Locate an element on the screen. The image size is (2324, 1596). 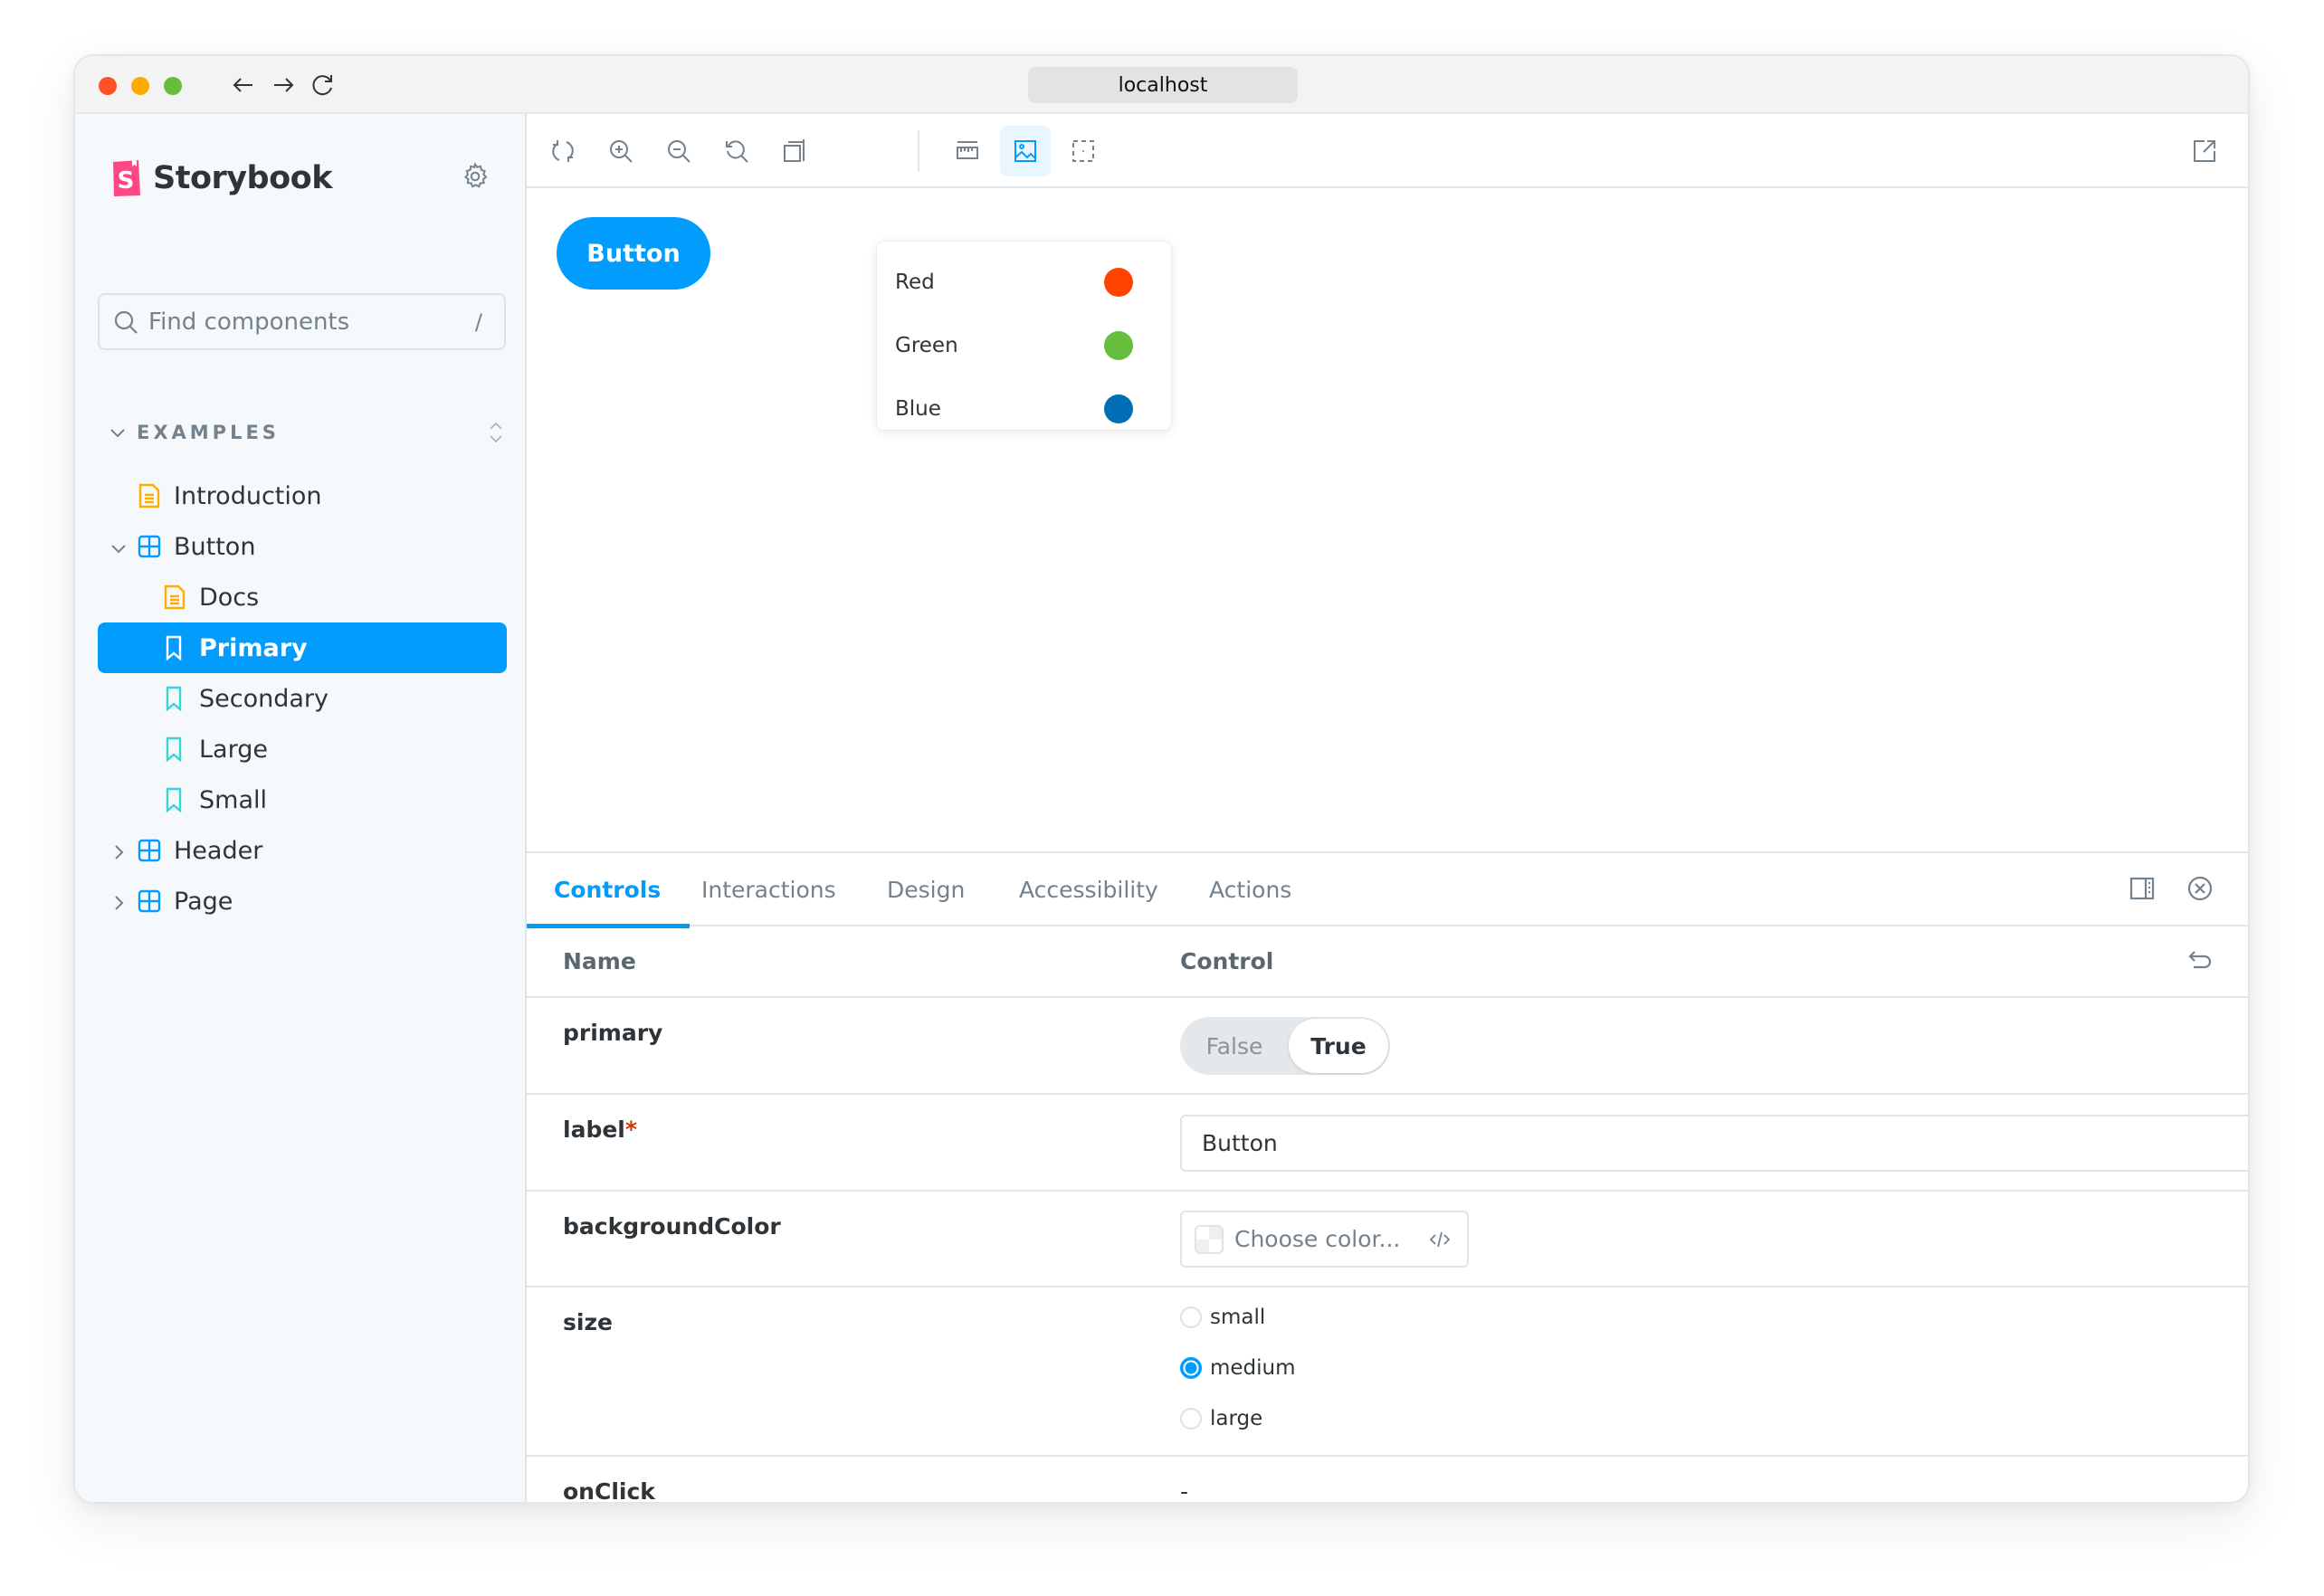
toggle-false-option: False is located at coordinates (1234, 1046).